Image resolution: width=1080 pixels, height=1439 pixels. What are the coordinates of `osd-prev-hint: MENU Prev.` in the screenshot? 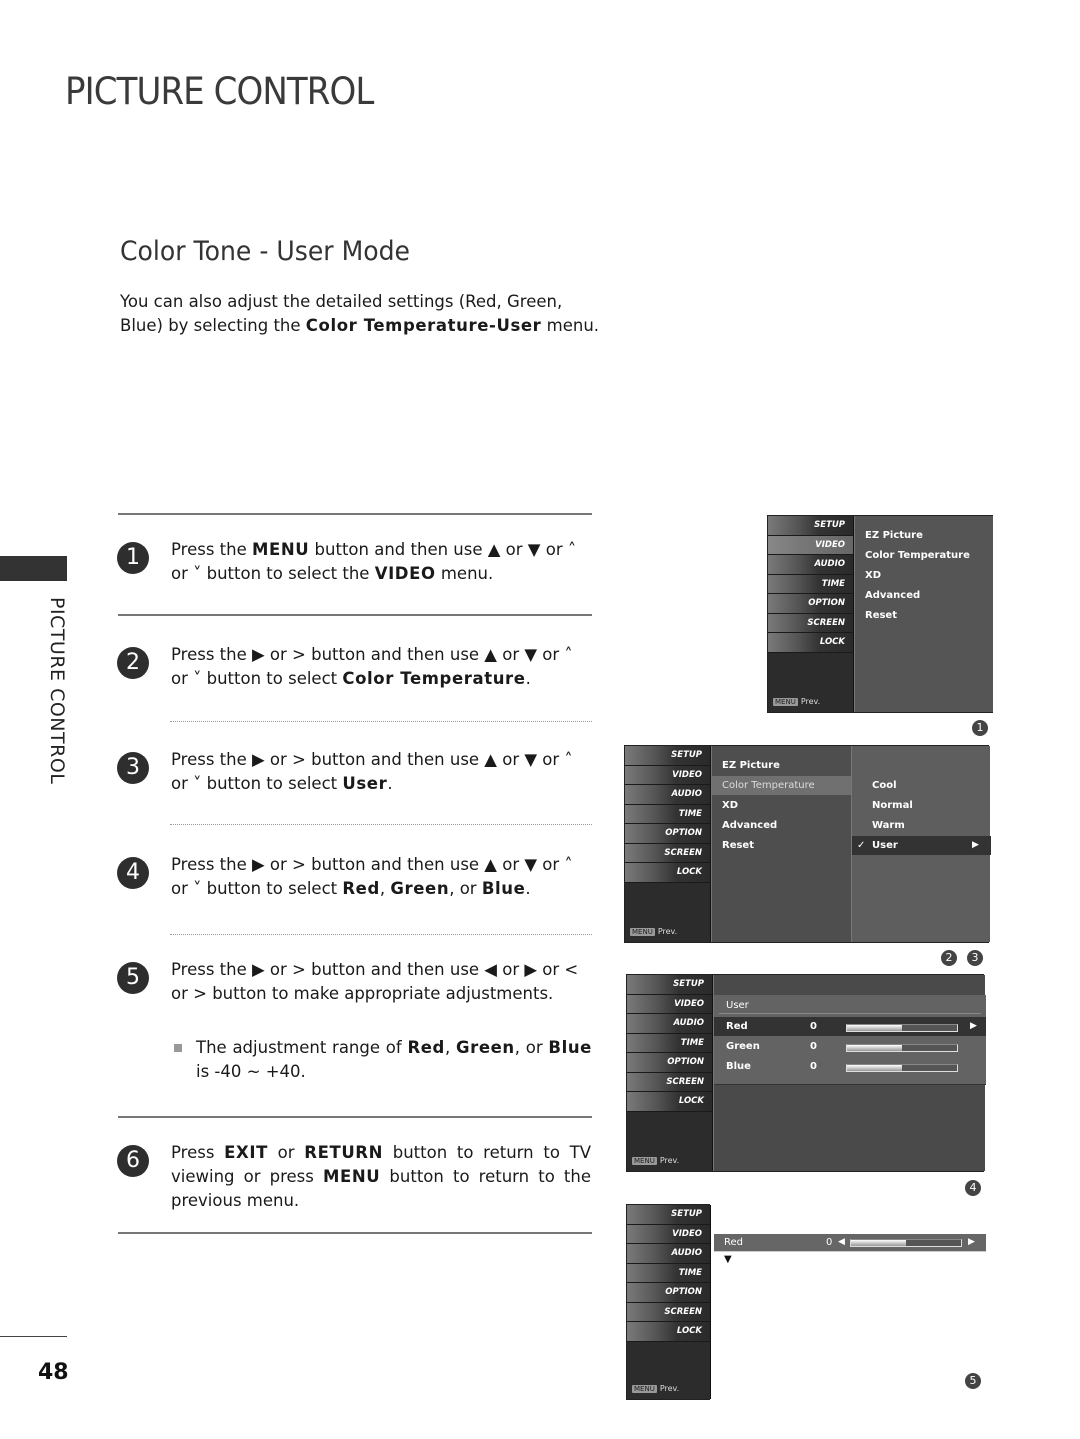 It's located at (656, 1160).